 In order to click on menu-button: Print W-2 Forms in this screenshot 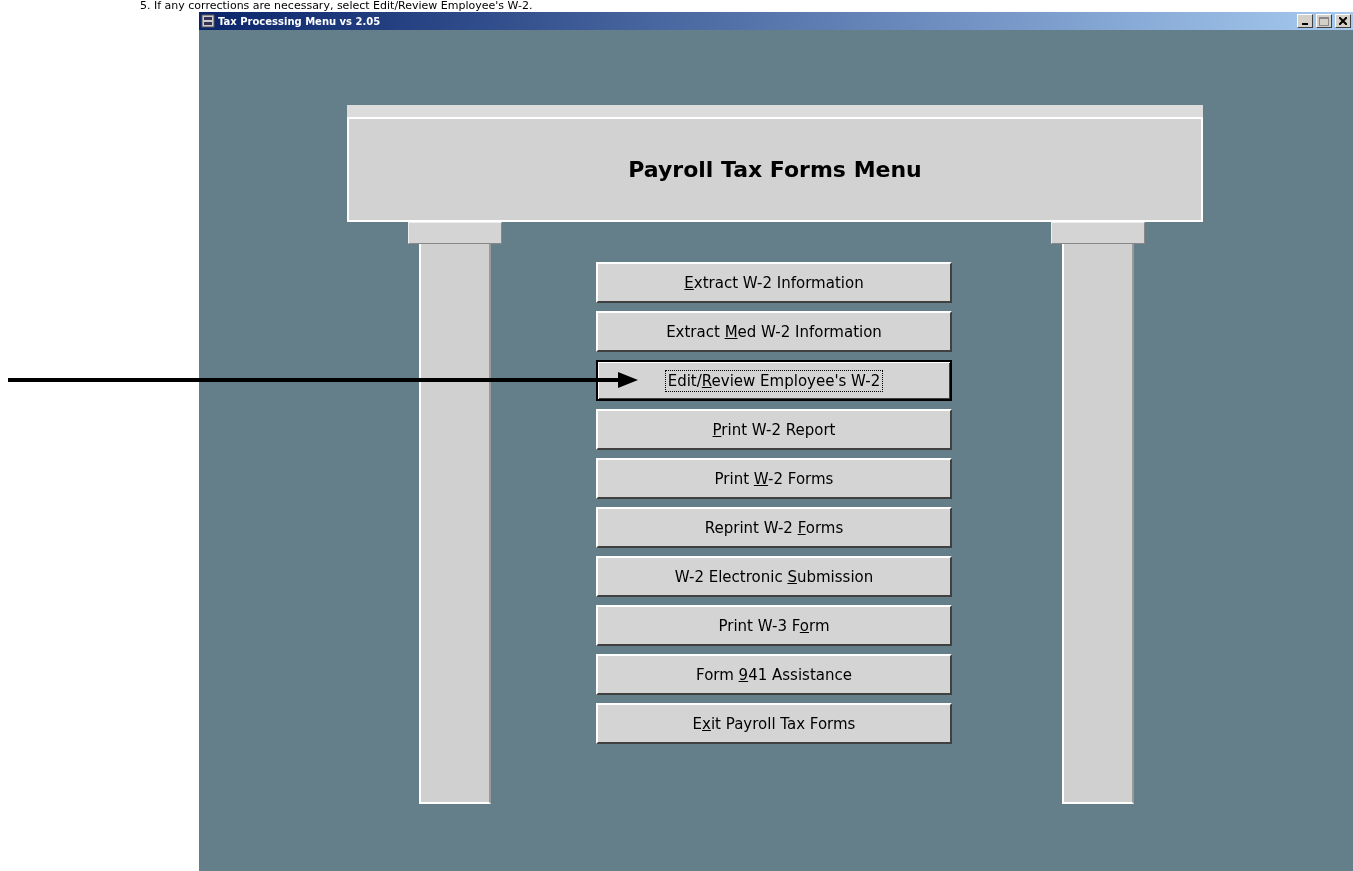, I will do `click(774, 478)`.